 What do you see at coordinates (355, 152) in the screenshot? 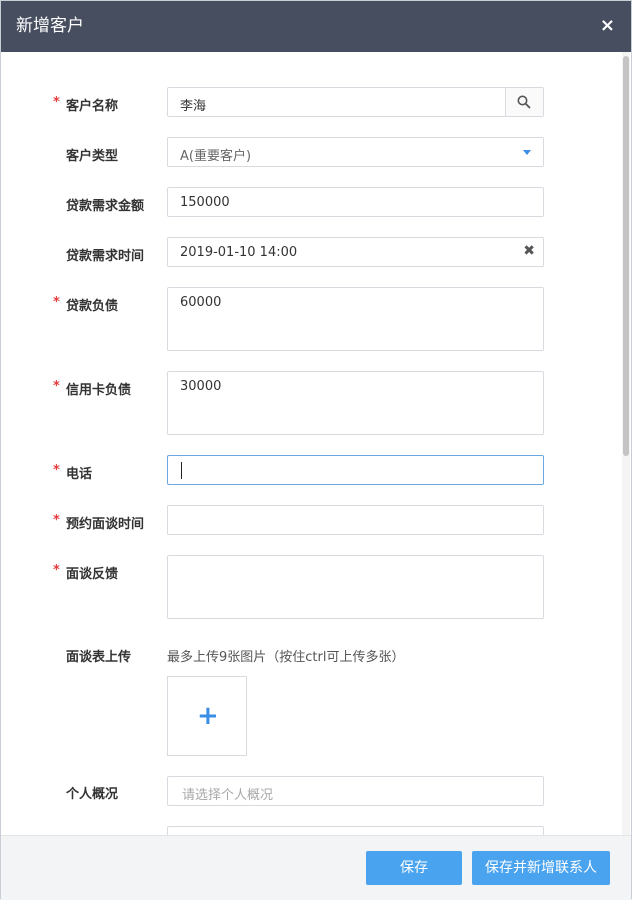
I see `customer-type-select: A(重要客户)` at bounding box center [355, 152].